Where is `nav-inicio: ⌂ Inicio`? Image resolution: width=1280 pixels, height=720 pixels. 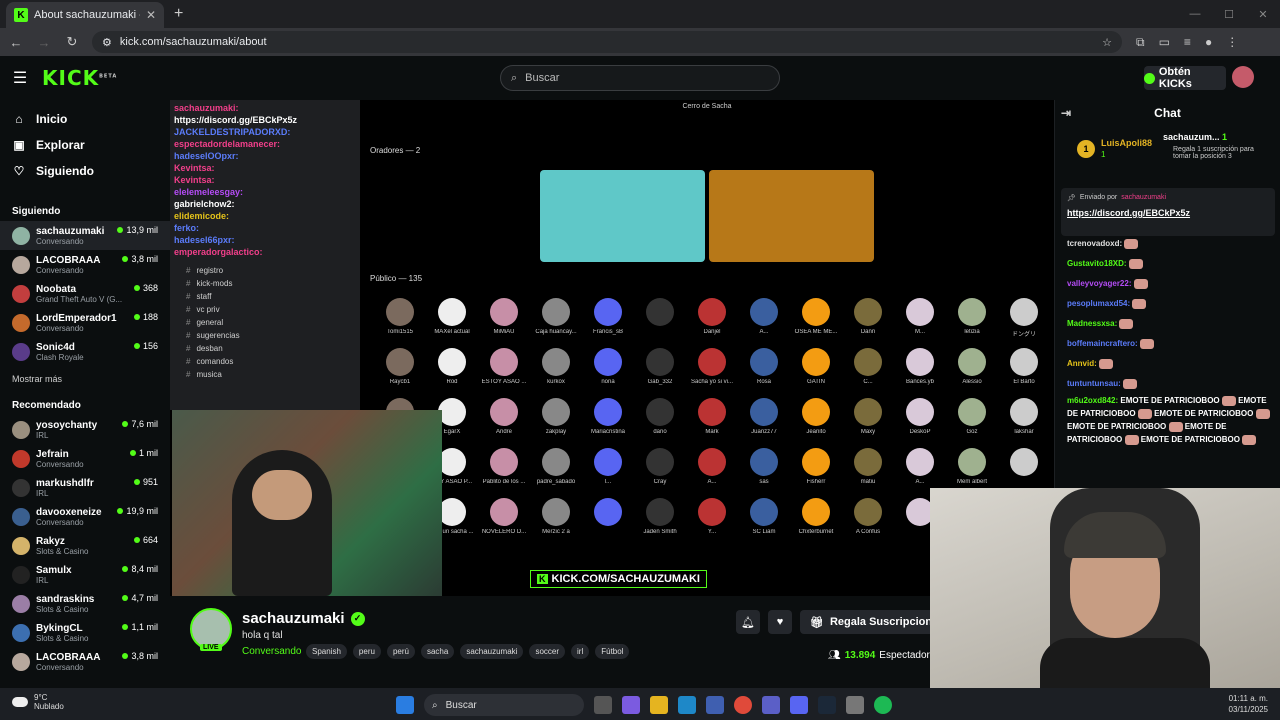 nav-inicio: ⌂ Inicio is located at coordinates (85, 119).